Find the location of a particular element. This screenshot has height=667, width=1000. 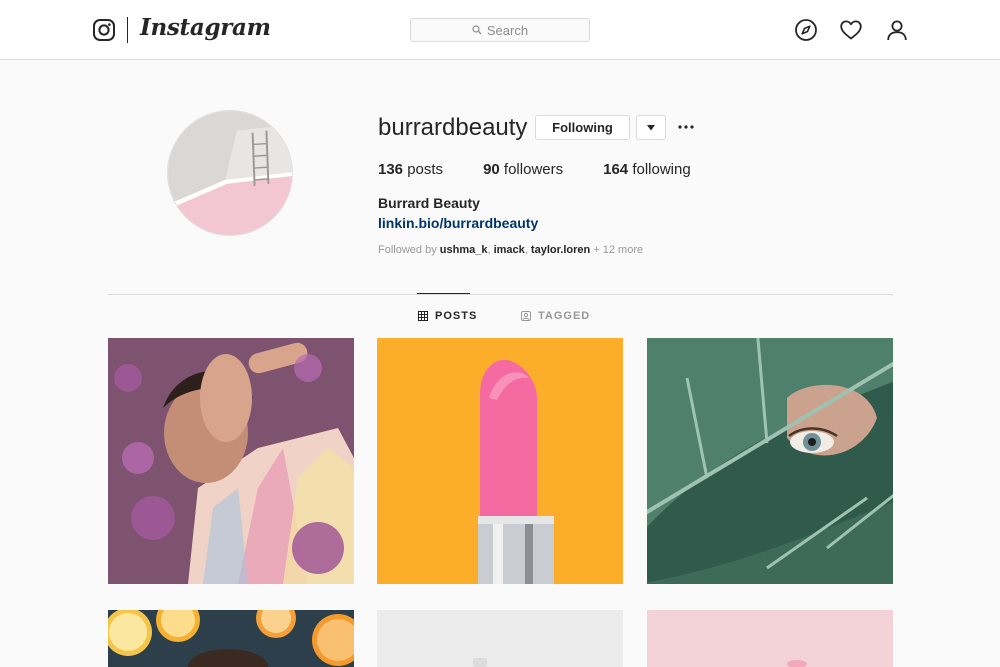

post-image-pink-product is located at coordinates (770, 638).